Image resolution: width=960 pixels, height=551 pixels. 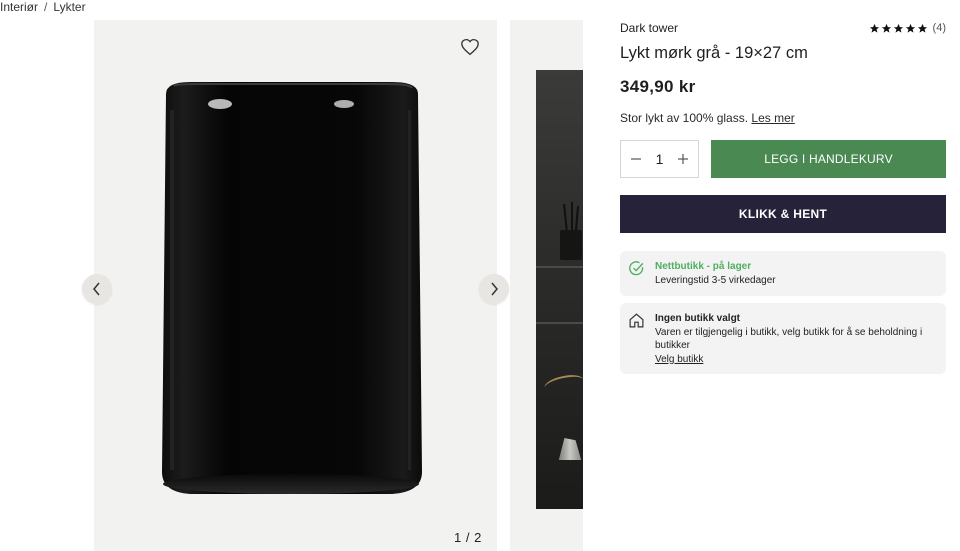 I want to click on product-brand: Dark tower, so click(x=649, y=28).